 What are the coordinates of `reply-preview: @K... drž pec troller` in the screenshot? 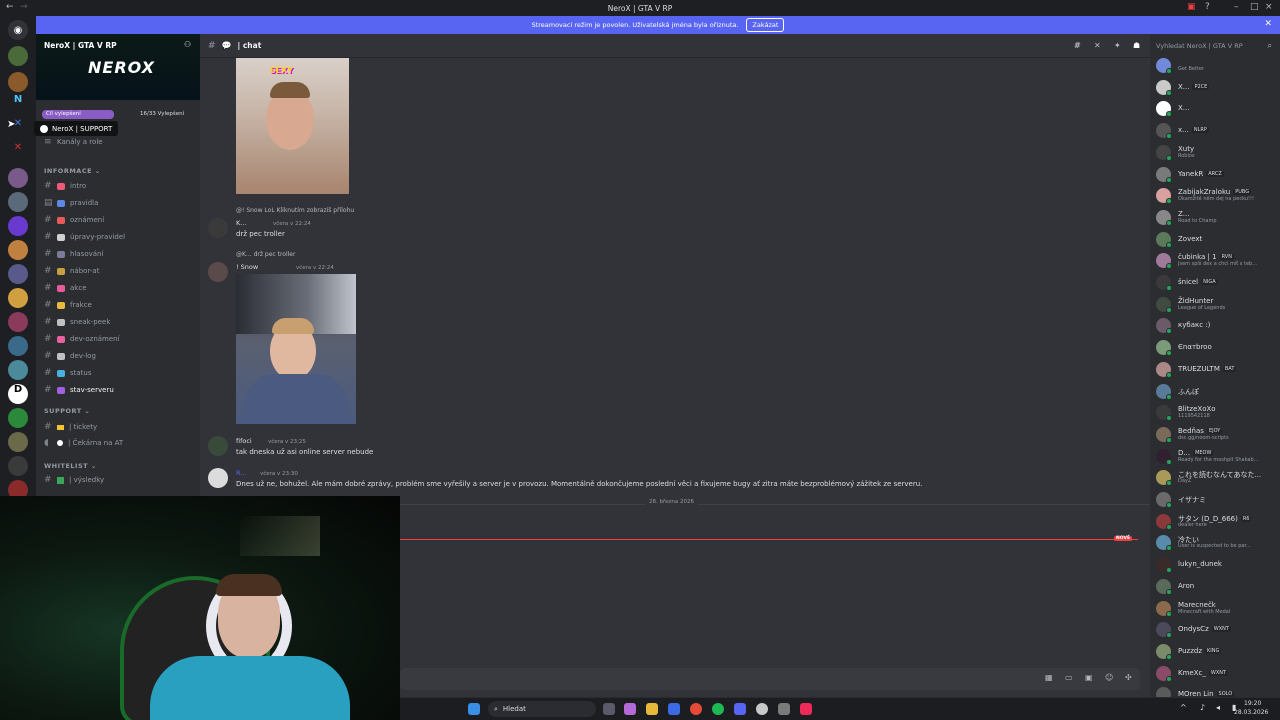 It's located at (265, 254).